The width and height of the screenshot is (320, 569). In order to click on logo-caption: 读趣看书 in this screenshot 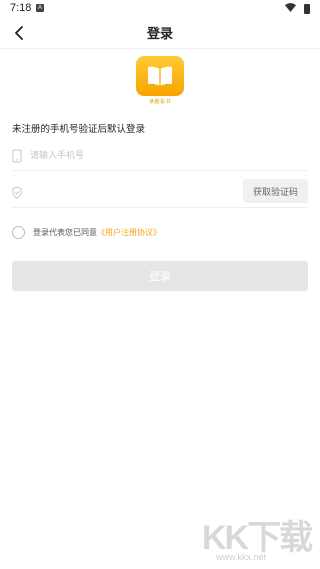, I will do `click(159, 102)`.